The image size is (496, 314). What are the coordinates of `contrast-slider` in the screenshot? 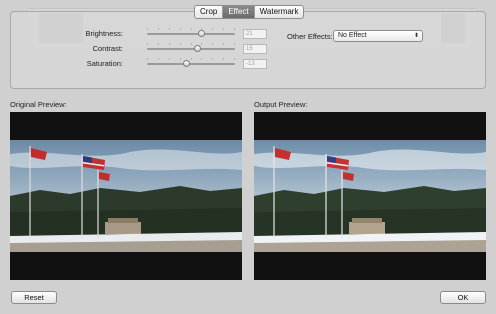 It's located at (191, 48).